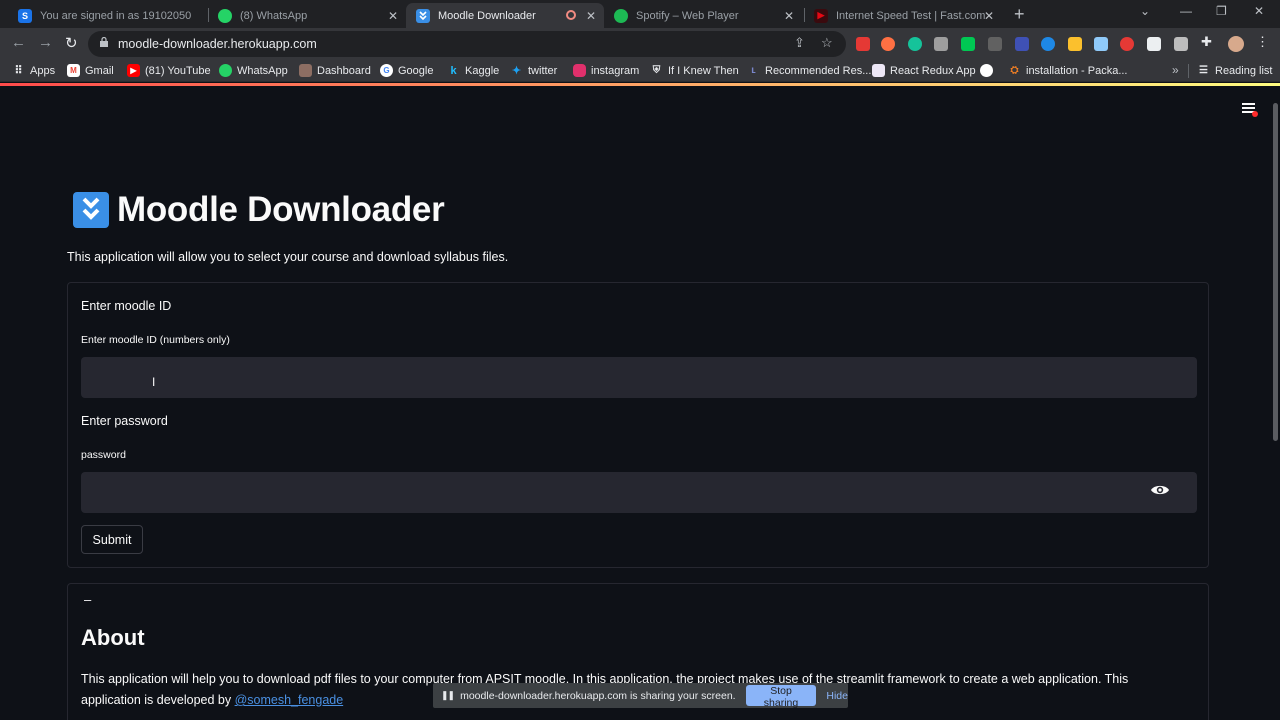 This screenshot has width=1280, height=720. I want to click on more-bookmarks-icon: », so click(1175, 70).